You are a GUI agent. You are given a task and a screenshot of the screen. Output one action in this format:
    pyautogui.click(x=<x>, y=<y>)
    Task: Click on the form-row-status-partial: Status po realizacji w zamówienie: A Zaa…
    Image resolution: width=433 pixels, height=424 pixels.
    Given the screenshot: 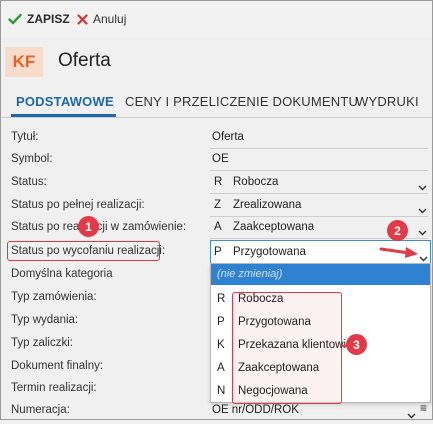 What is the action you would take?
    pyautogui.click(x=216, y=228)
    